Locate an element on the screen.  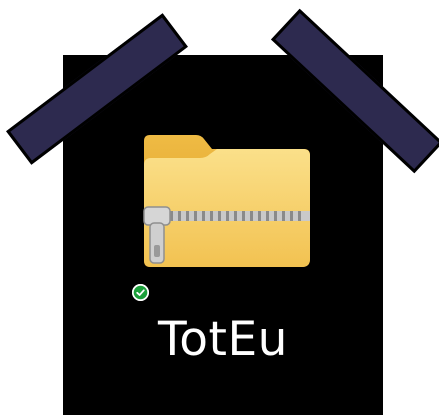
zip-folder-icon is located at coordinates (225, 202).